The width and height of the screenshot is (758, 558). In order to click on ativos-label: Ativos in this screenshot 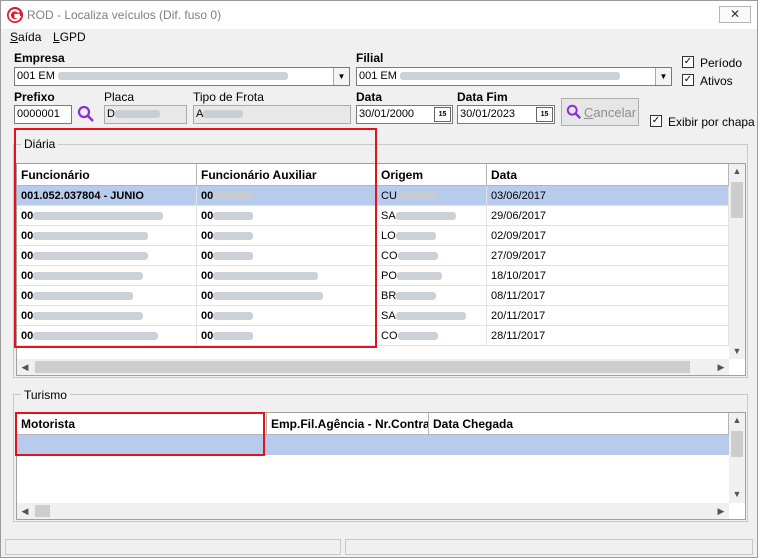, I will do `click(716, 81)`.